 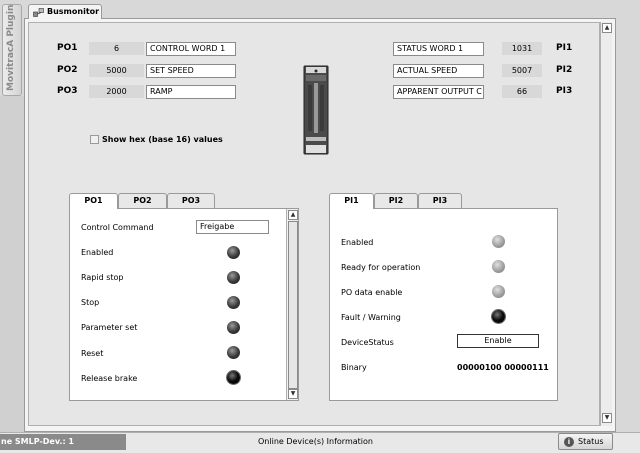 What do you see at coordinates (438, 71) in the screenshot?
I see `pi2-name: ACTUAL SPEED` at bounding box center [438, 71].